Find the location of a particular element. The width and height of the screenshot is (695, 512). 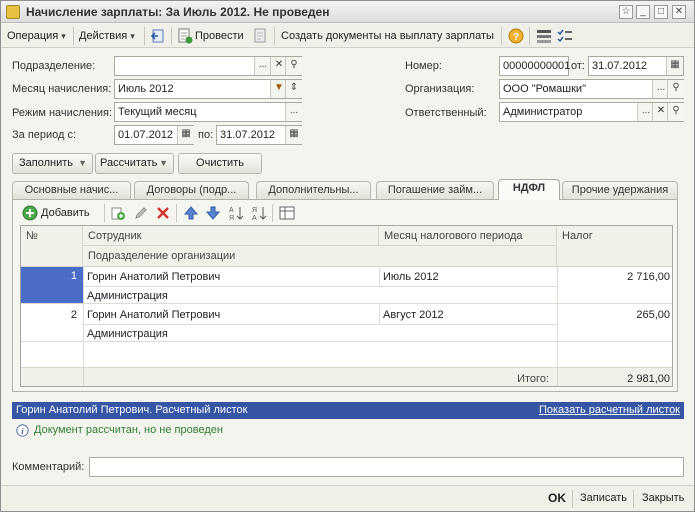

column-header-period: Месяц налогового периода is located at coordinates (468, 236).